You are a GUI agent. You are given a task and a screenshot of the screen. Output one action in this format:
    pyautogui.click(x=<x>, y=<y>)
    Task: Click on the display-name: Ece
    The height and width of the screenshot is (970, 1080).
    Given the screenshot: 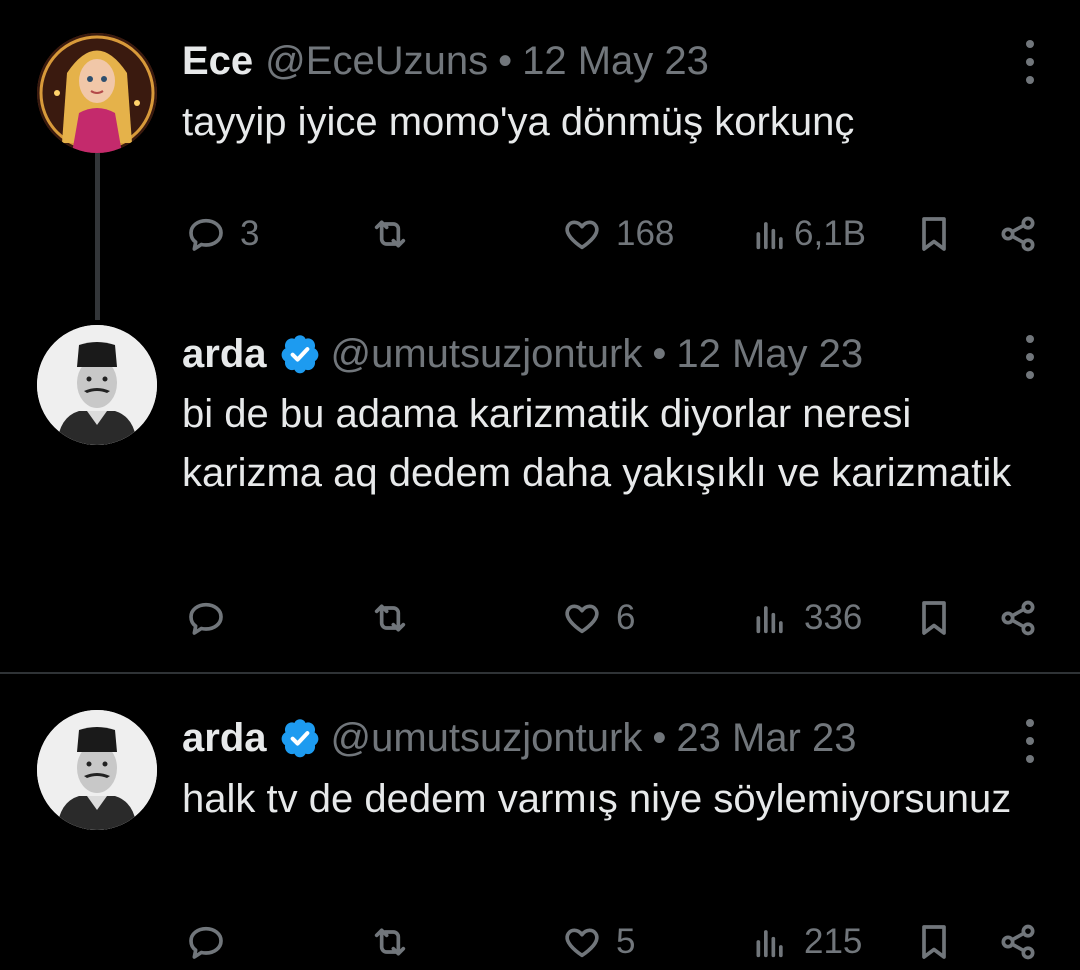 What is the action you would take?
    pyautogui.click(x=217, y=61)
    